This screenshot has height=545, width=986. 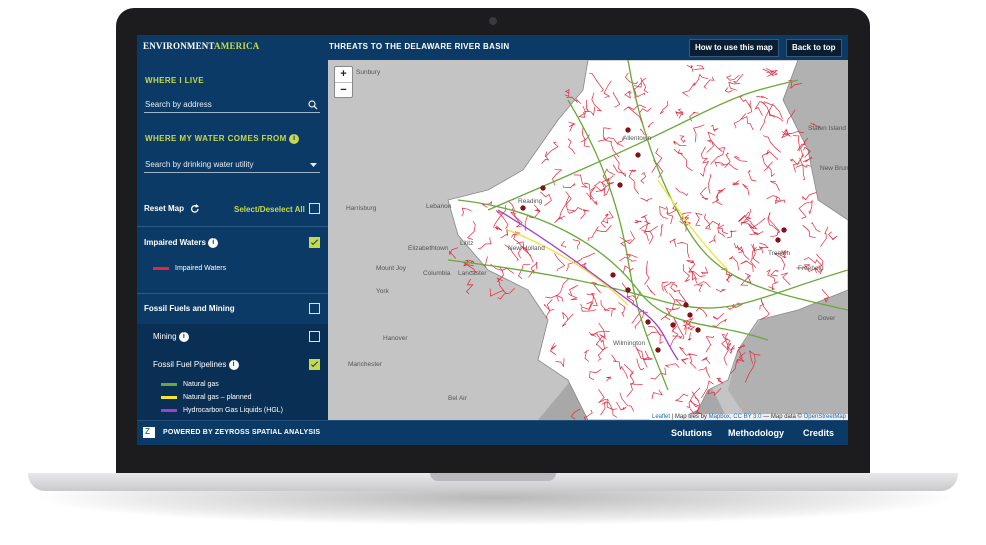 I want to click on zoom-control: + −, so click(x=343, y=82).